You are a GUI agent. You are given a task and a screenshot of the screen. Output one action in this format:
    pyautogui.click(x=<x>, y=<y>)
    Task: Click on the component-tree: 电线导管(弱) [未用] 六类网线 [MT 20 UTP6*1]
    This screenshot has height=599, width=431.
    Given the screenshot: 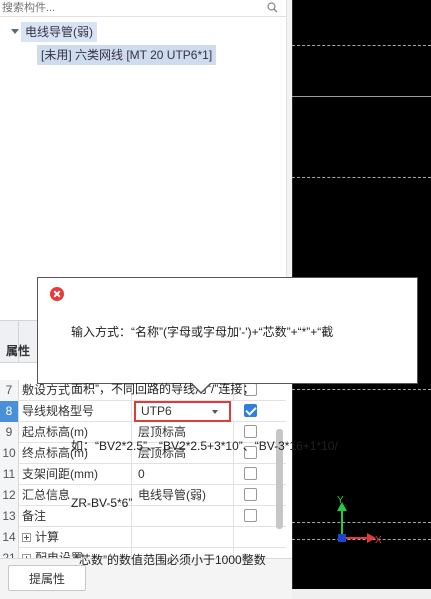 What is the action you would take?
    pyautogui.click(x=143, y=43)
    